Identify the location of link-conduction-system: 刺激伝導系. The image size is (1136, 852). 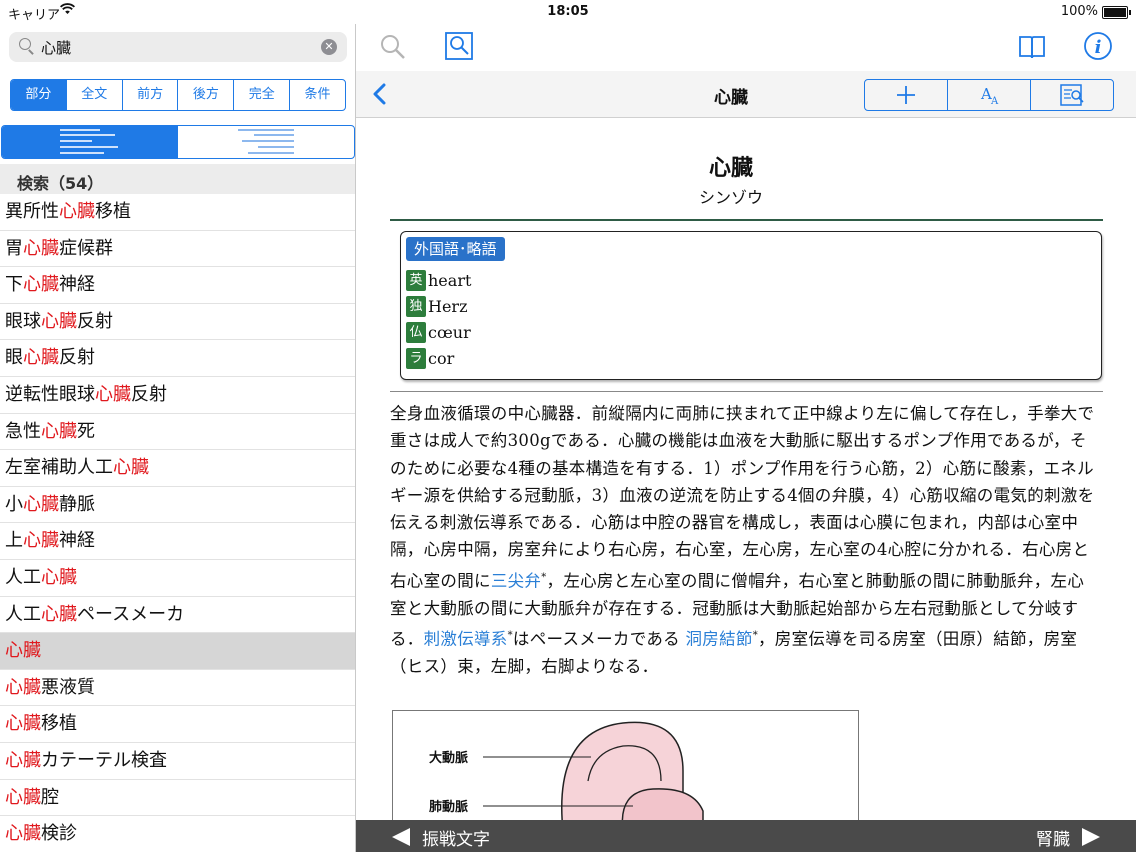
(466, 638).